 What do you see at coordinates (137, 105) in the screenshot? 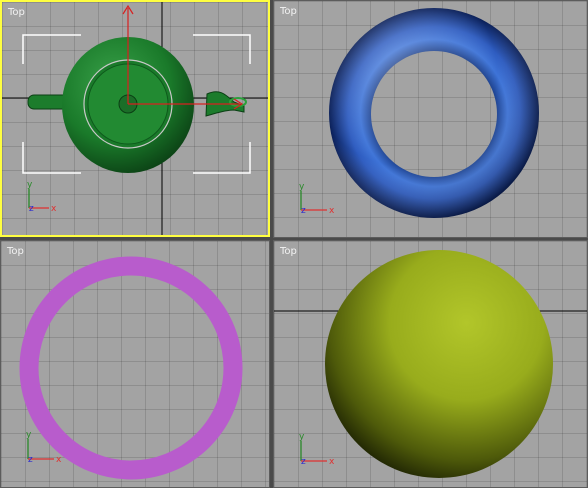
I see `teapot-object` at bounding box center [137, 105].